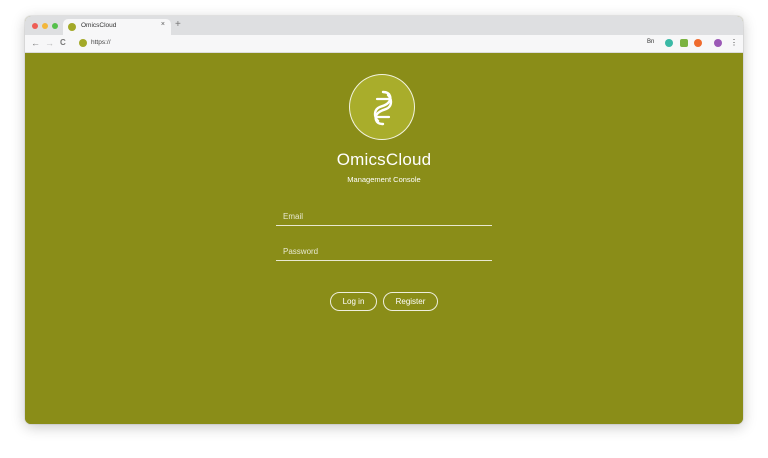  What do you see at coordinates (55, 26) in the screenshot?
I see `maximize-window-button` at bounding box center [55, 26].